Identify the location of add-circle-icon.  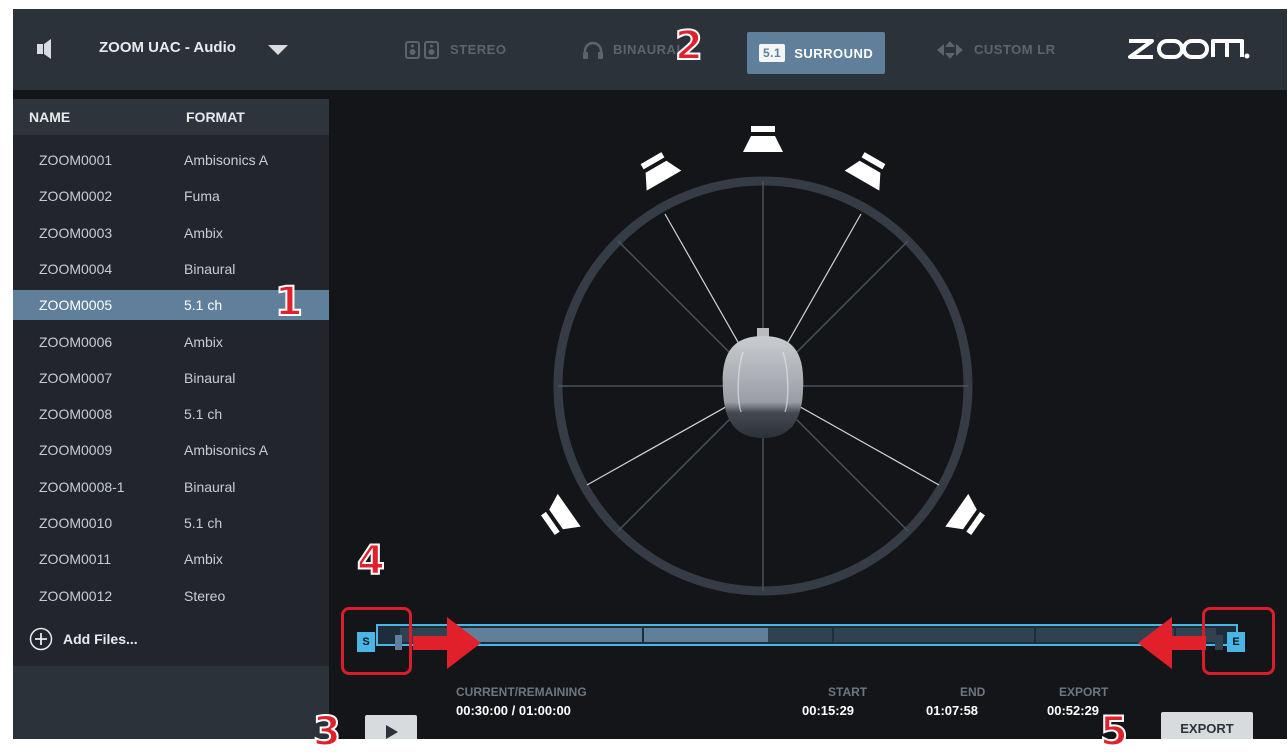
(41, 639).